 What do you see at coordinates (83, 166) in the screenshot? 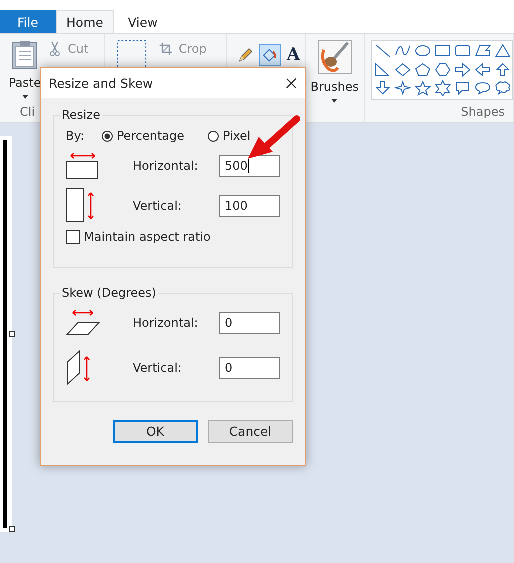
I see `horizontal-resize-icon` at bounding box center [83, 166].